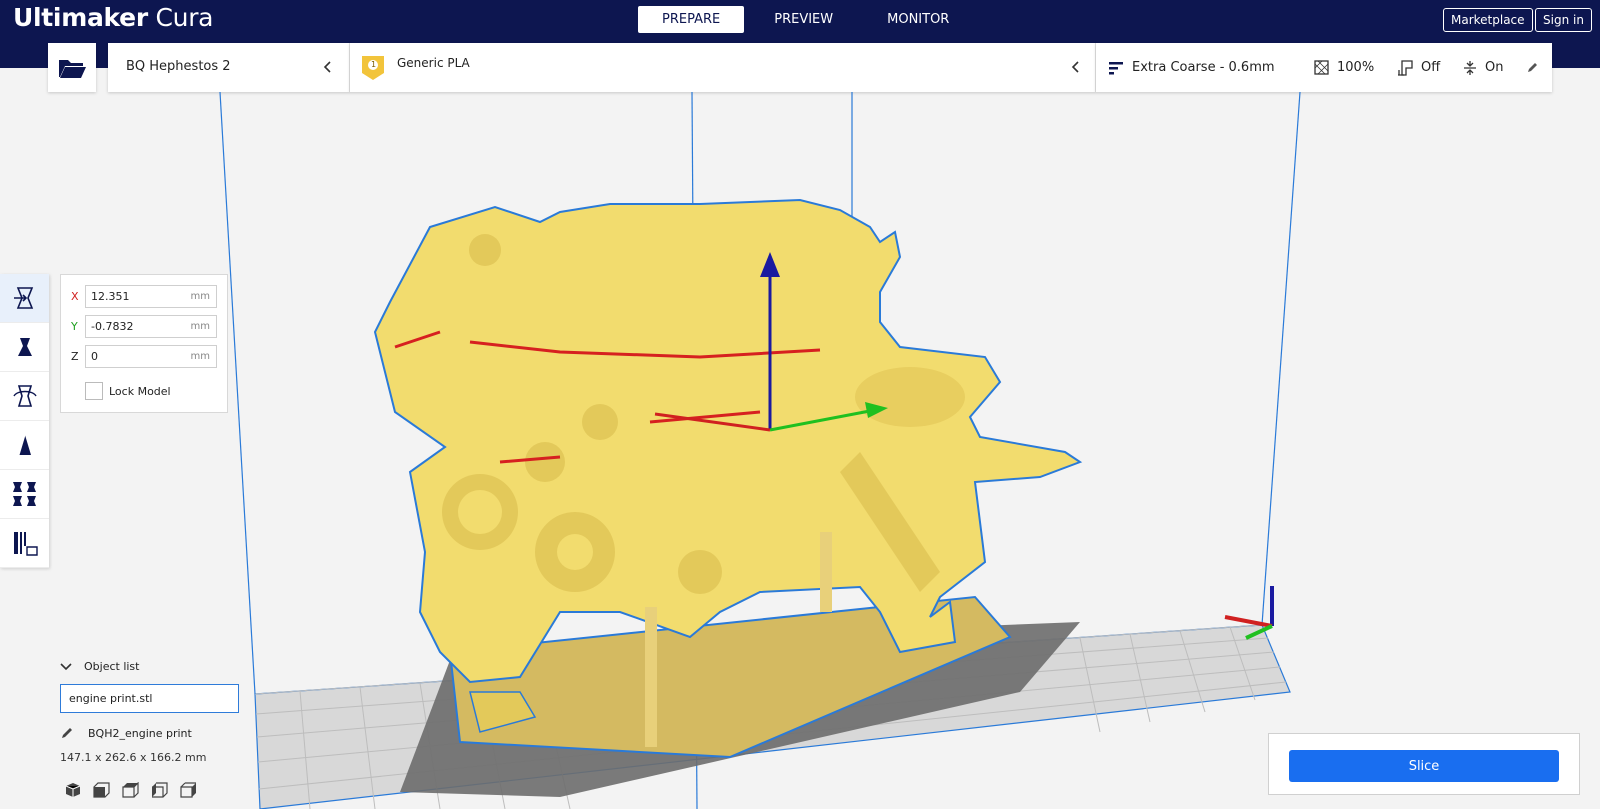 This screenshot has width=1600, height=809. Describe the element at coordinates (110, 296) in the screenshot. I see `x-value: 12.351` at that location.